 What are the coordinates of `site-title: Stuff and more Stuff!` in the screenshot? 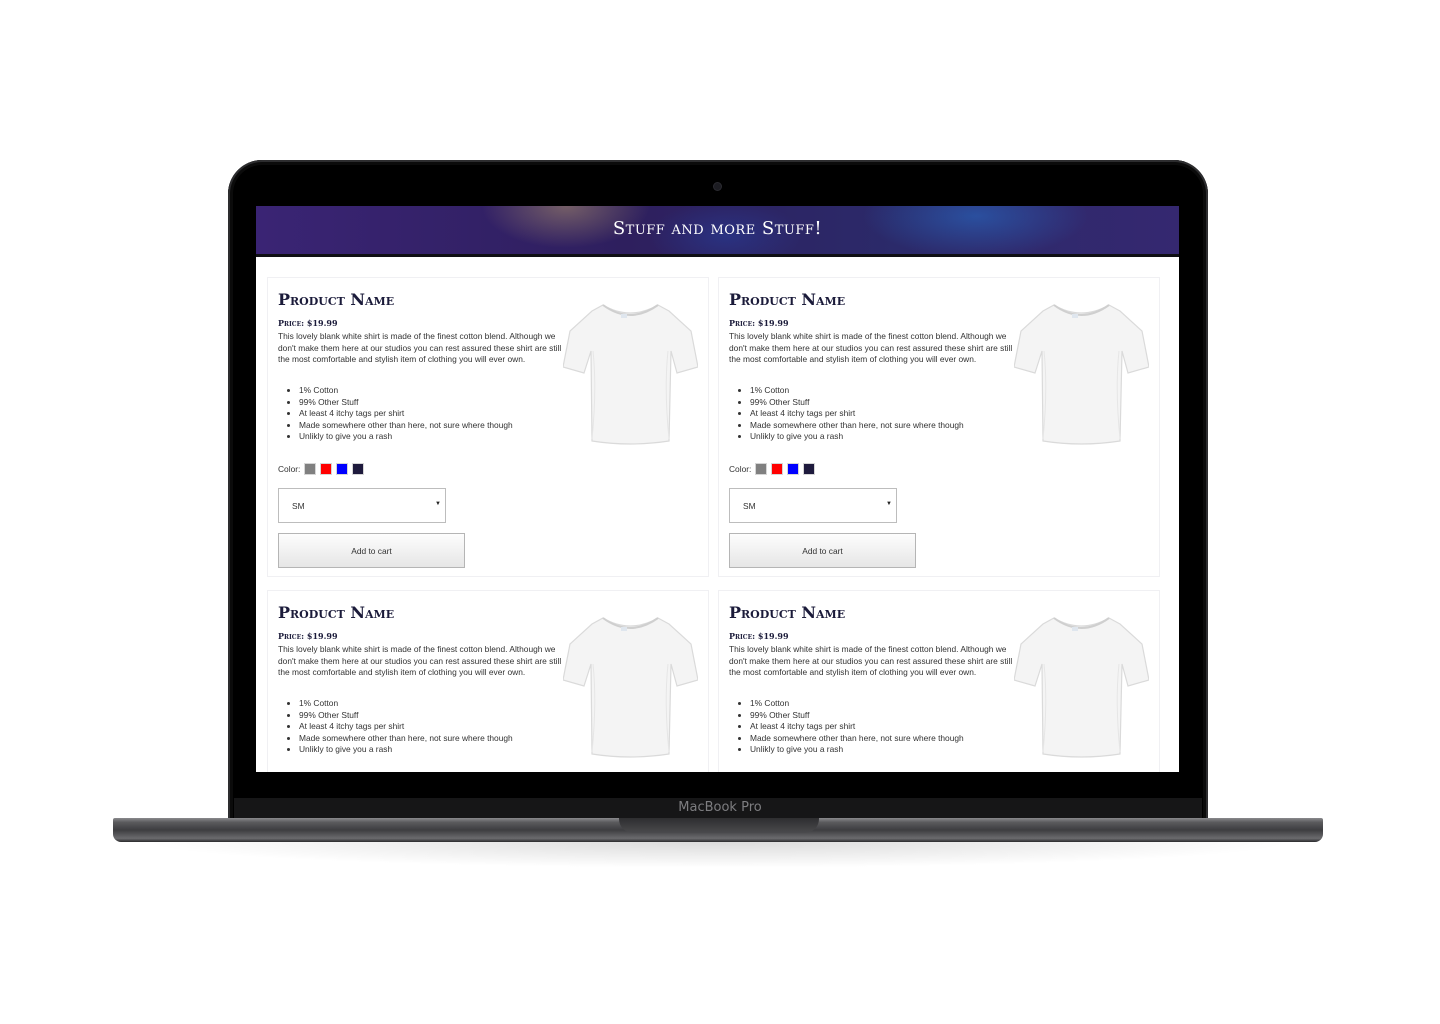 It's located at (717, 228).